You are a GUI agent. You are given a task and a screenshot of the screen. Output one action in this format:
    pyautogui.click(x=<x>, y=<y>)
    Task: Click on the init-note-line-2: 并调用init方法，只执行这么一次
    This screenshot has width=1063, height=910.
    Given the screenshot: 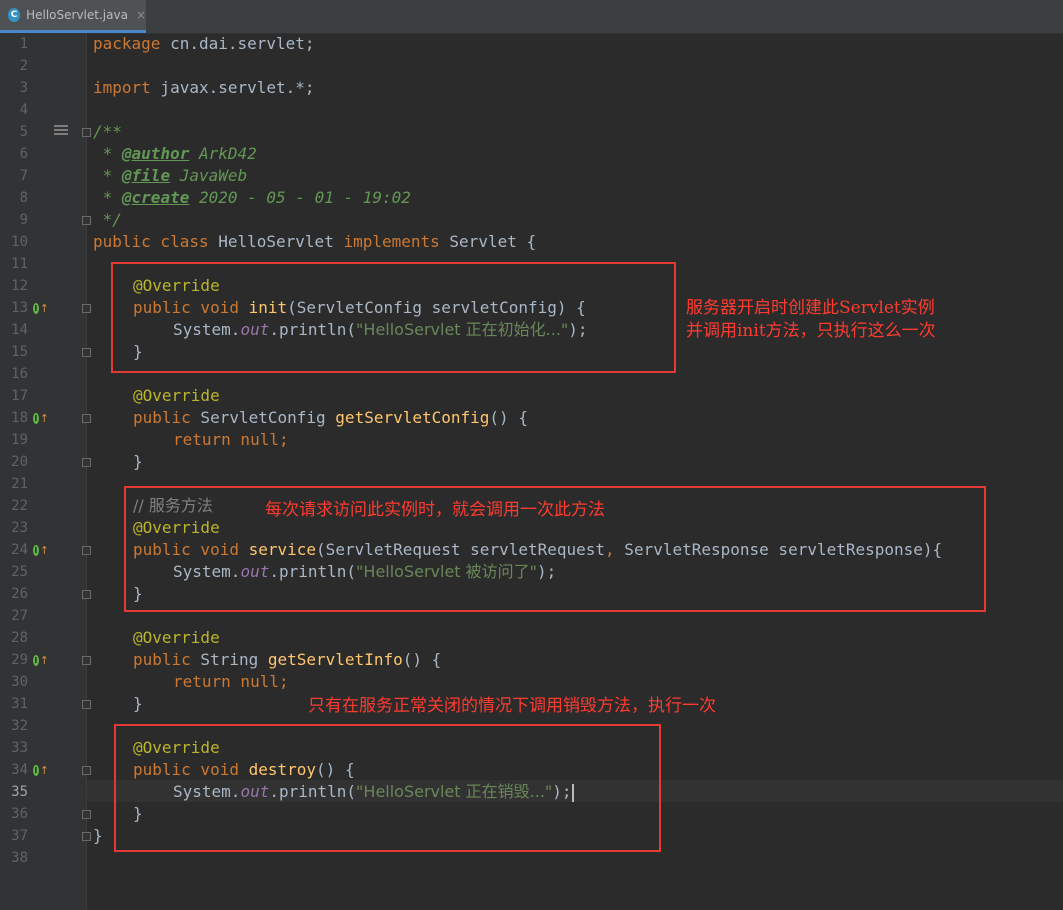 What is the action you would take?
    pyautogui.click(x=811, y=331)
    